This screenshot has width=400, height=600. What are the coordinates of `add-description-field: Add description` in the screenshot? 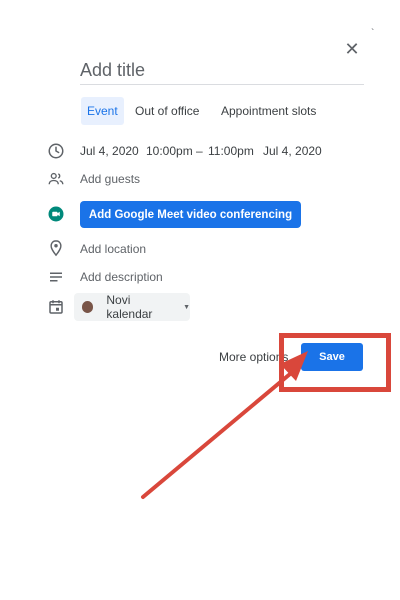 It's located at (121, 277).